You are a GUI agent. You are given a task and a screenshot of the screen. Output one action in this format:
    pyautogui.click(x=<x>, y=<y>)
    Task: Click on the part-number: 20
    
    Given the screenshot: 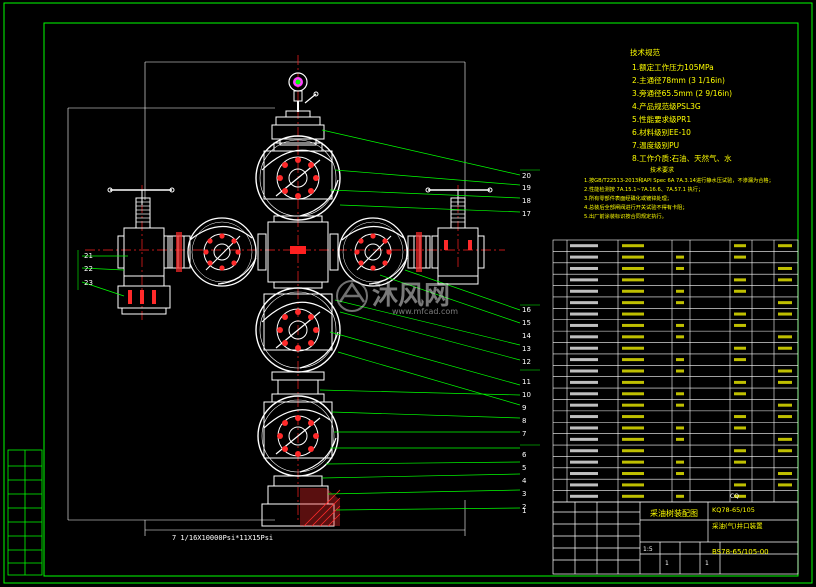 What is the action you would take?
    pyautogui.click(x=526, y=176)
    